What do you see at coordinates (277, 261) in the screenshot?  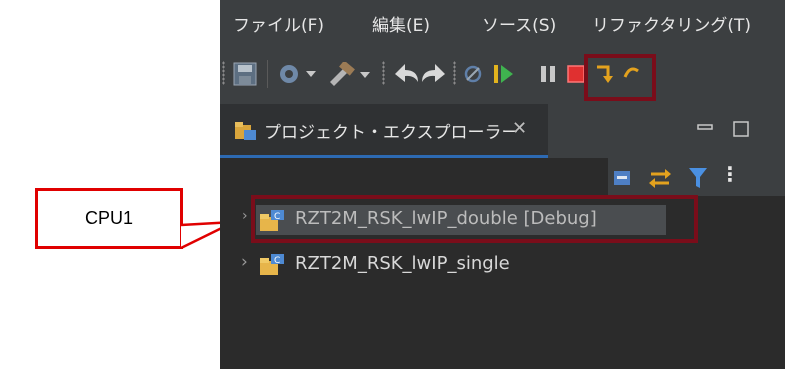 I see `svg-text: C` at bounding box center [277, 261].